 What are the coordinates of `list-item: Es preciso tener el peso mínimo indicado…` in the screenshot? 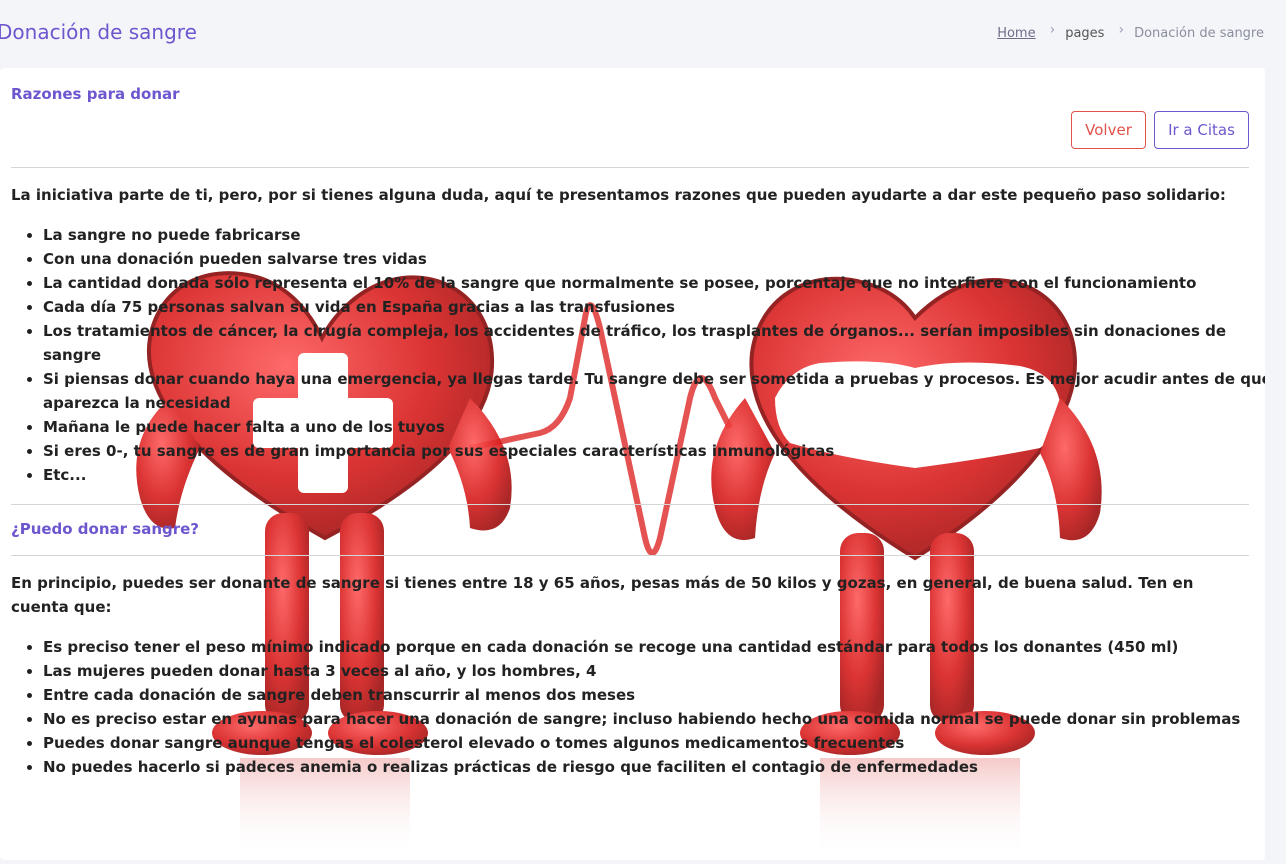 It's located at (654, 647).